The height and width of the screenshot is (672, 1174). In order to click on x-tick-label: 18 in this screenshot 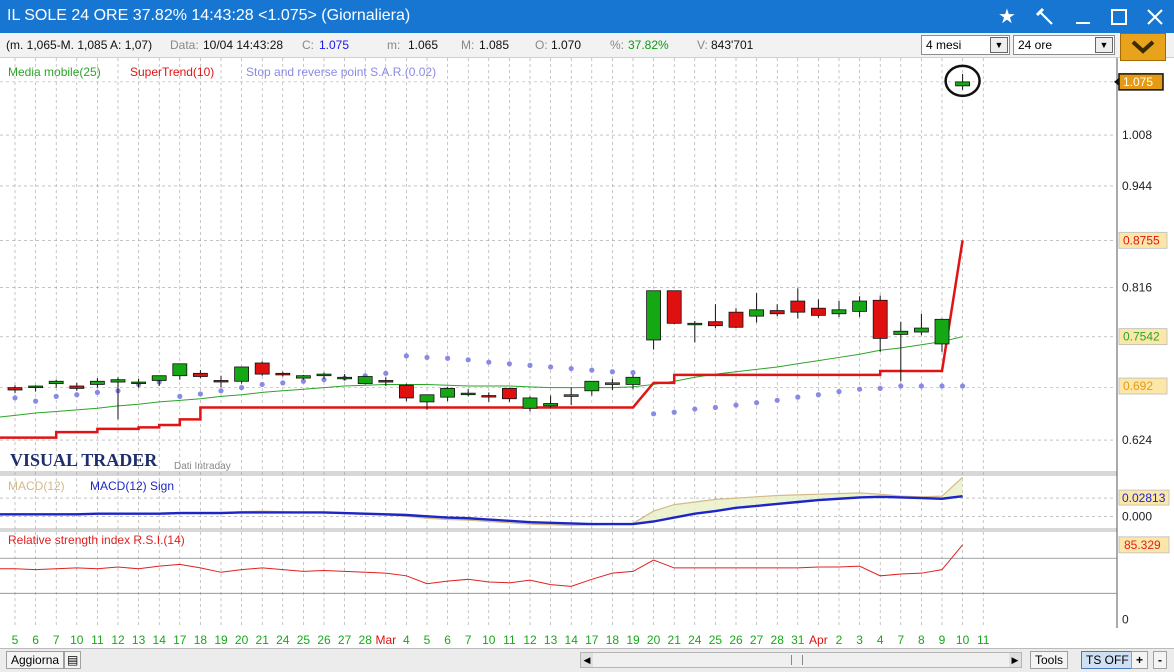, I will do `click(613, 640)`.